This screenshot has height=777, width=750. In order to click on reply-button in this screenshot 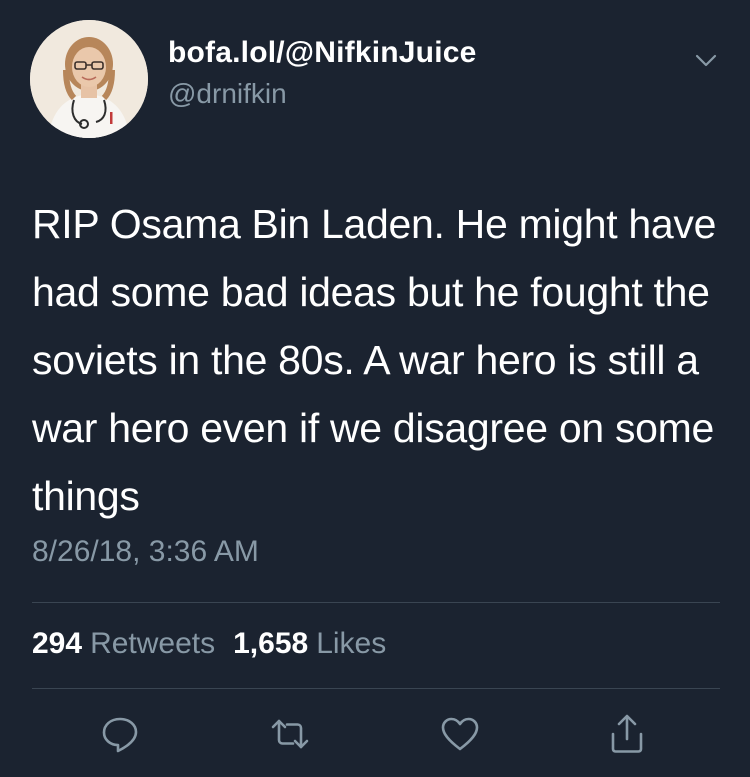, I will do `click(120, 734)`.